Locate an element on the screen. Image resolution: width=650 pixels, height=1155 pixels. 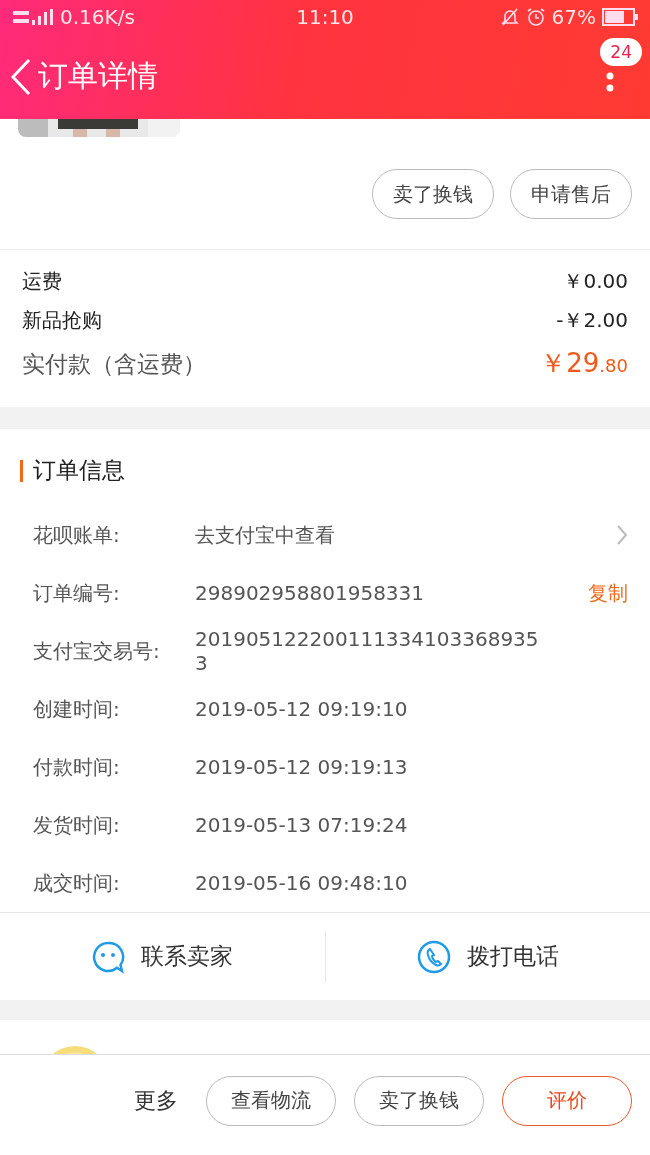
action-button: 查看物流 is located at coordinates (271, 1100).